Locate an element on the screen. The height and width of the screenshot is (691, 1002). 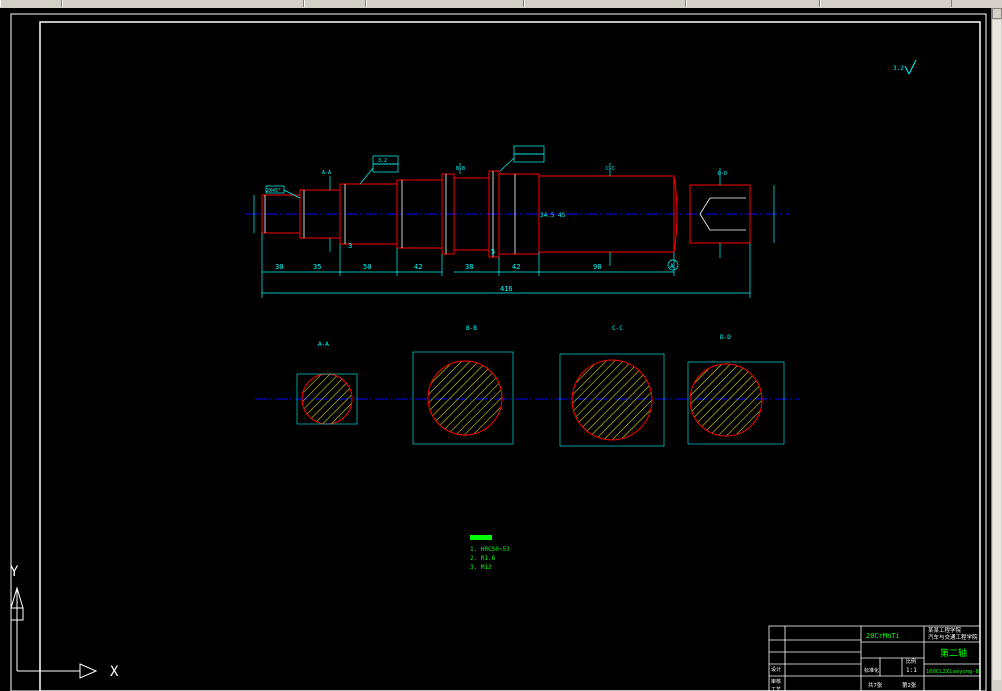
scale-value: 1:1 is located at coordinates (911, 670).